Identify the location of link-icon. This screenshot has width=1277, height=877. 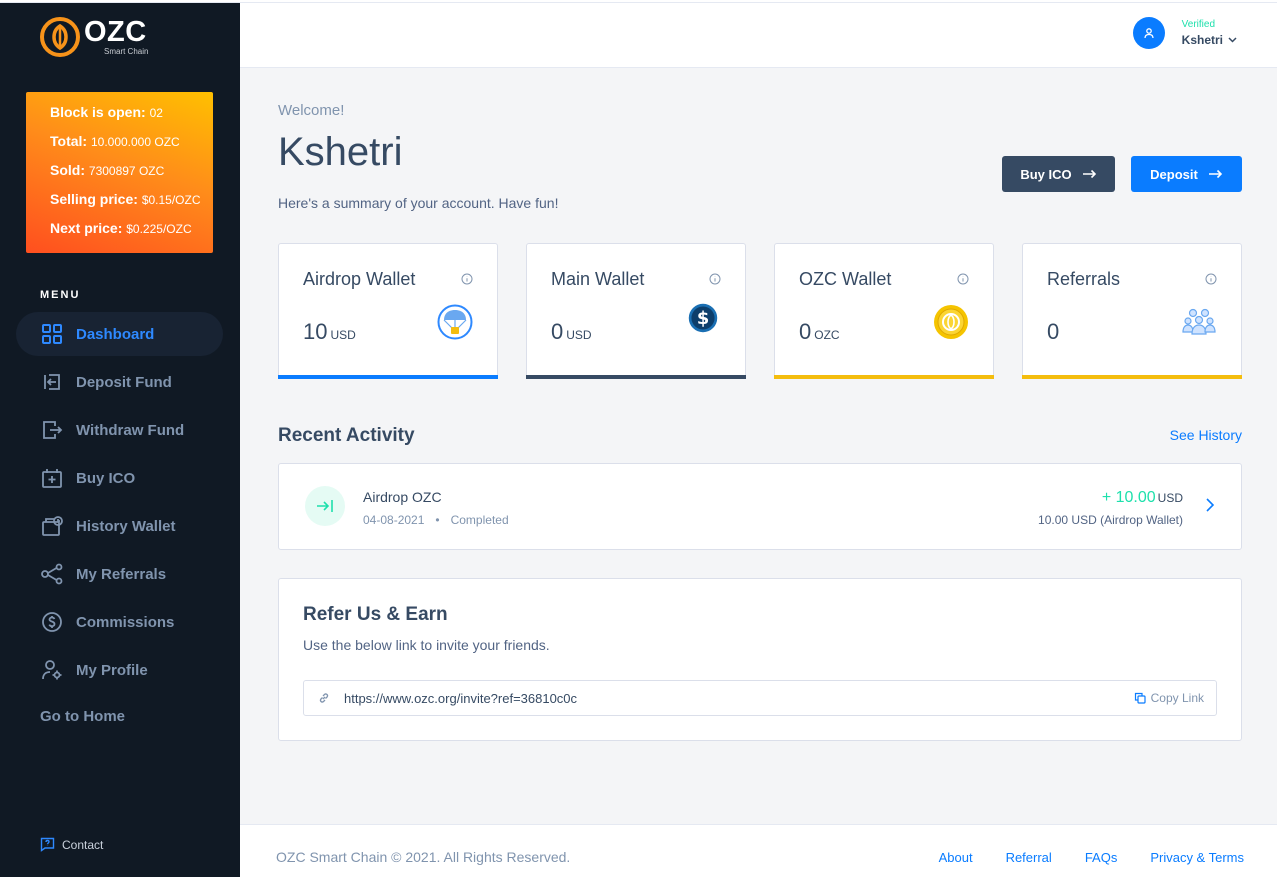
(324, 698).